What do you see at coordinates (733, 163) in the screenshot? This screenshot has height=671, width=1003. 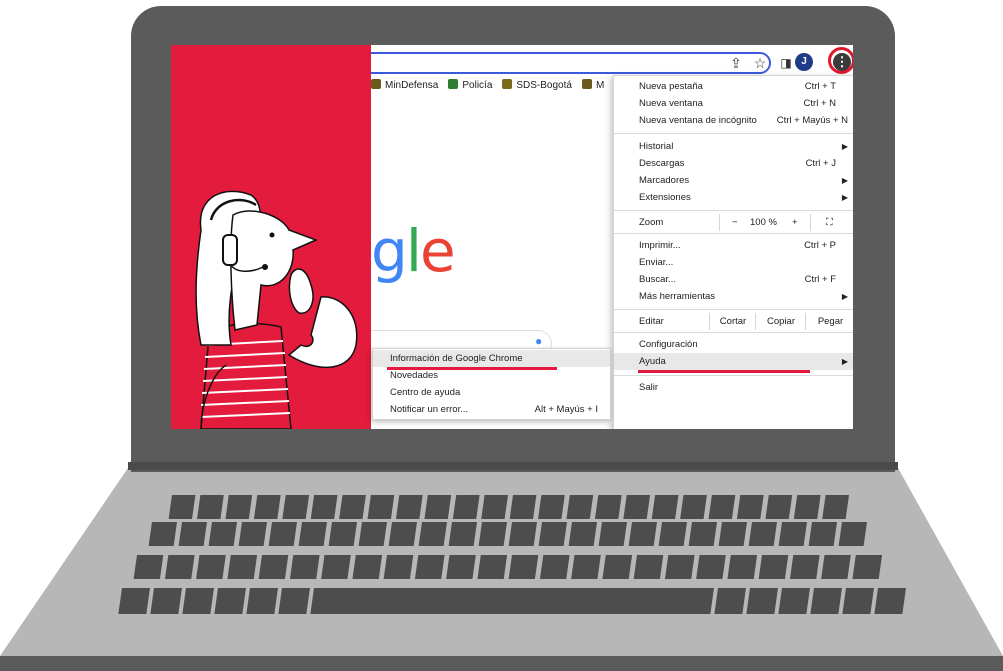 I see `menu-item-downloads: Descargas Ctrl + J` at bounding box center [733, 163].